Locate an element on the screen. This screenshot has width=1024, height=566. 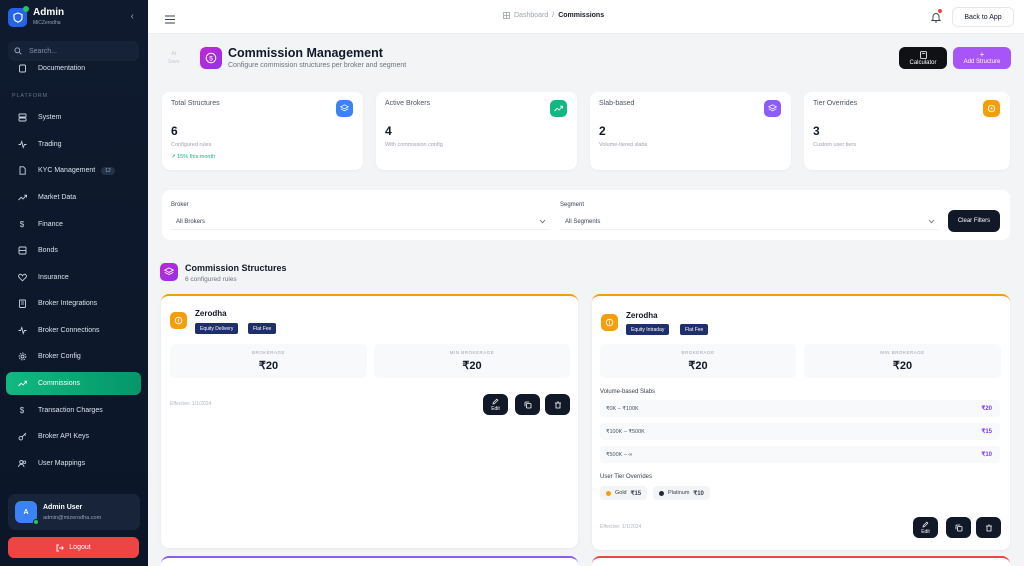
sidebar-item-transaction-charges: $ Transaction Charges is located at coordinates (73, 410).